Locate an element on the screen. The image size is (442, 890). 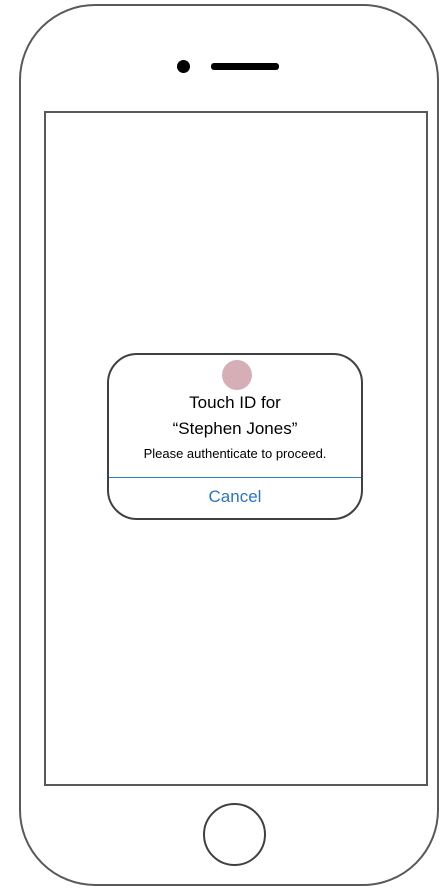
dialog-title-line-1: Touch ID for is located at coordinates (235, 402).